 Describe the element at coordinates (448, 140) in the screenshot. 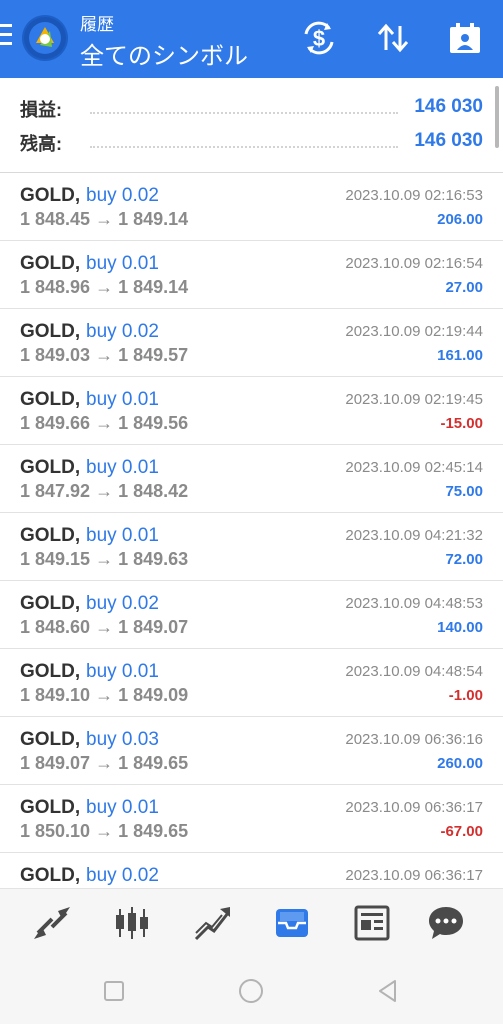

I see `balance-value: 146 030` at that location.